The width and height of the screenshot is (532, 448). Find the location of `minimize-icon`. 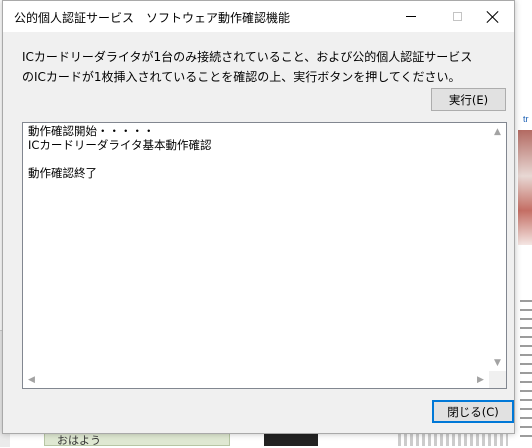

minimize-icon is located at coordinates (411, 16).